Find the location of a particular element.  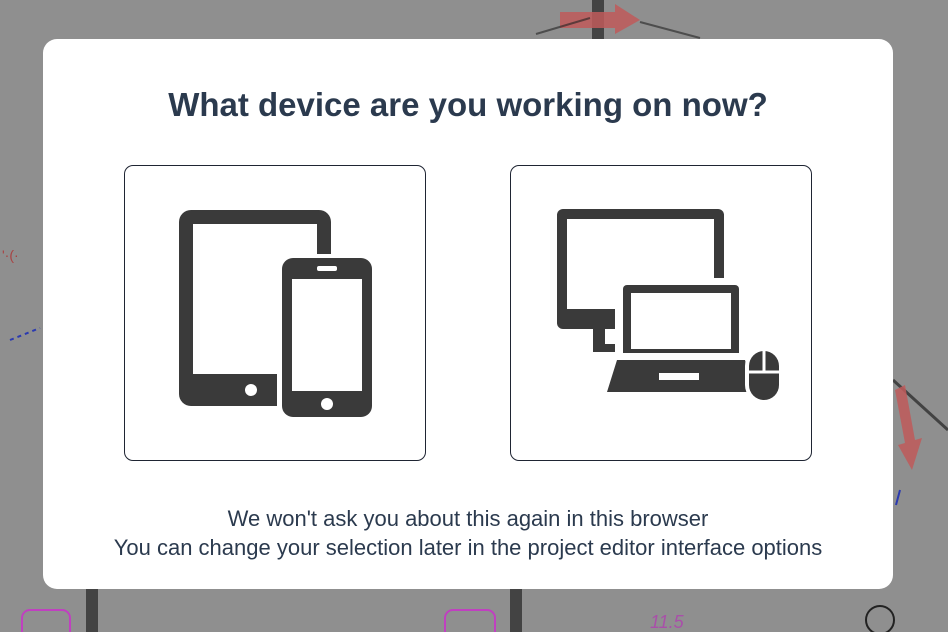

svg-text: 11.5 is located at coordinates (667, 622).